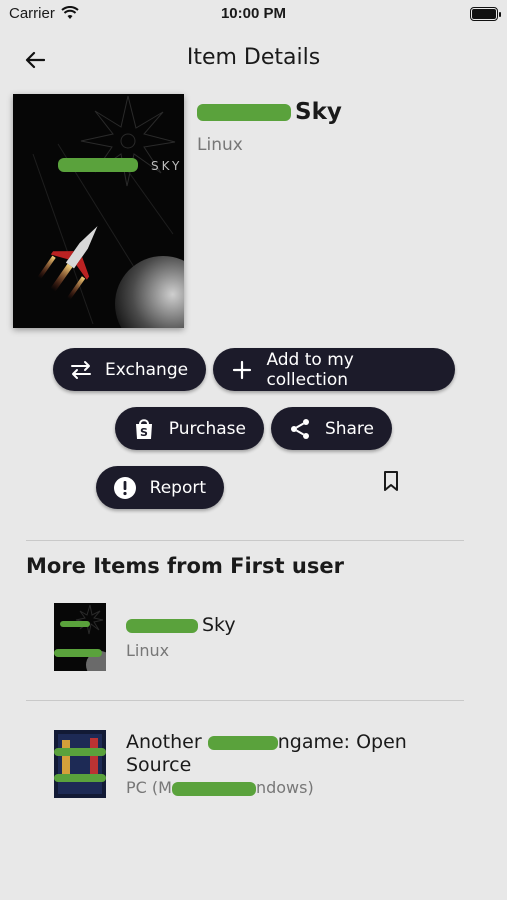 This screenshot has height=900, width=507. What do you see at coordinates (391, 481) in the screenshot?
I see `bookmark-icon` at bounding box center [391, 481].